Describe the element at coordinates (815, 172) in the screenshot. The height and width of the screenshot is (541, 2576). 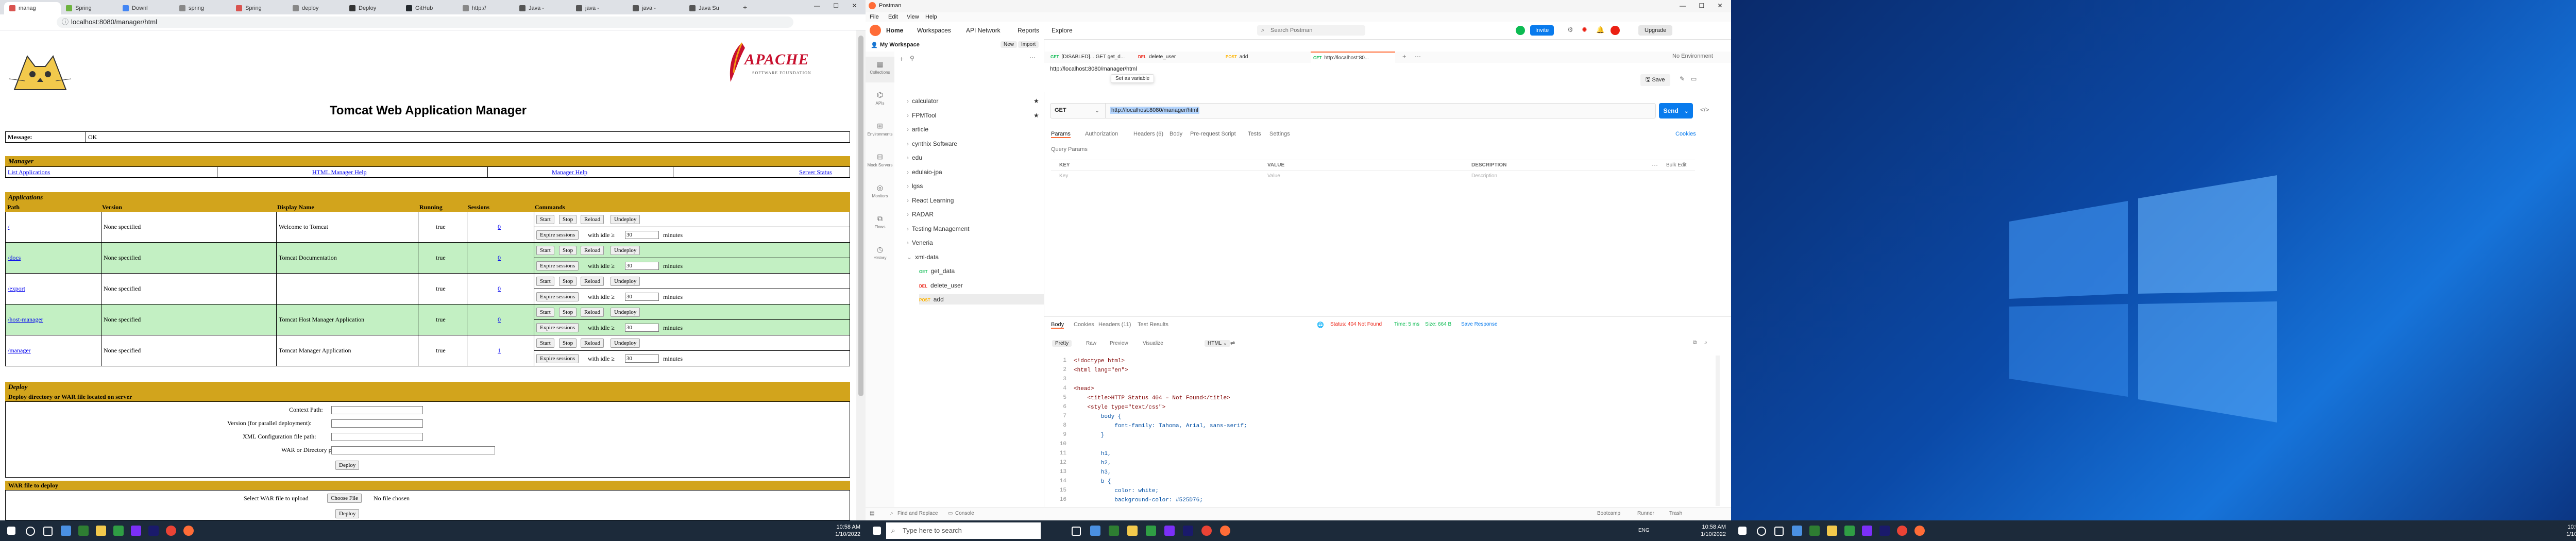
I see `server-status-link: Server Status` at that location.